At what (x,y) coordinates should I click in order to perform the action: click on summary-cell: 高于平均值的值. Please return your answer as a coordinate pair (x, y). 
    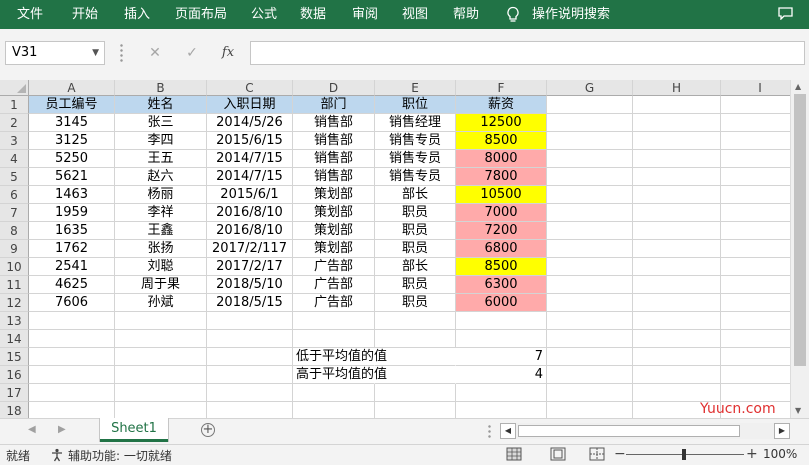
    Looking at the image, I should click on (340, 375).